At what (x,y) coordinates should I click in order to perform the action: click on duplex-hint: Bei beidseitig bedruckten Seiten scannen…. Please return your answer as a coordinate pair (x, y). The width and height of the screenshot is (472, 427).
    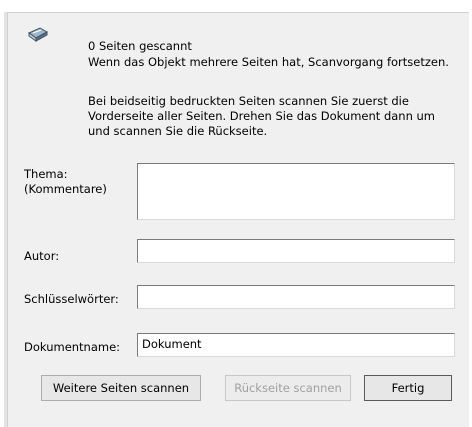
    Looking at the image, I should click on (262, 116).